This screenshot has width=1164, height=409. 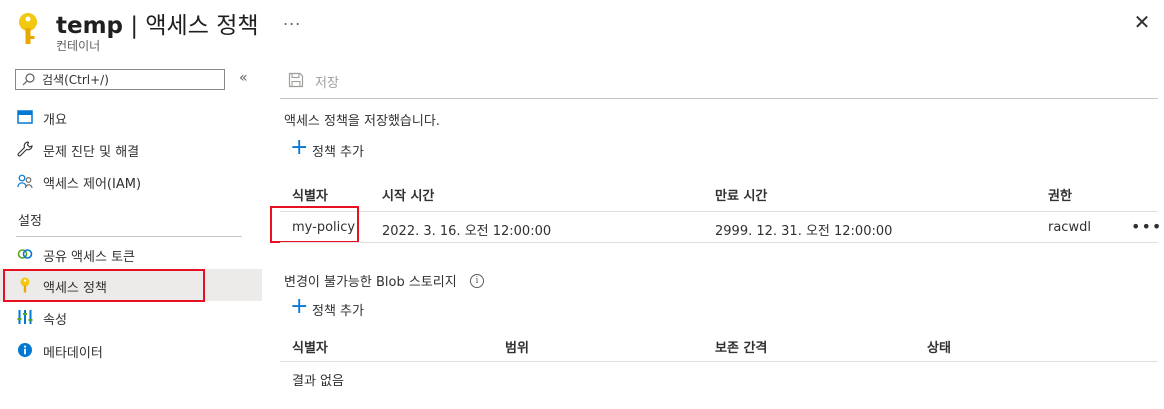 What do you see at coordinates (362, 121) in the screenshot?
I see `status-message: 액세스 정책을 저장했습니다.` at bounding box center [362, 121].